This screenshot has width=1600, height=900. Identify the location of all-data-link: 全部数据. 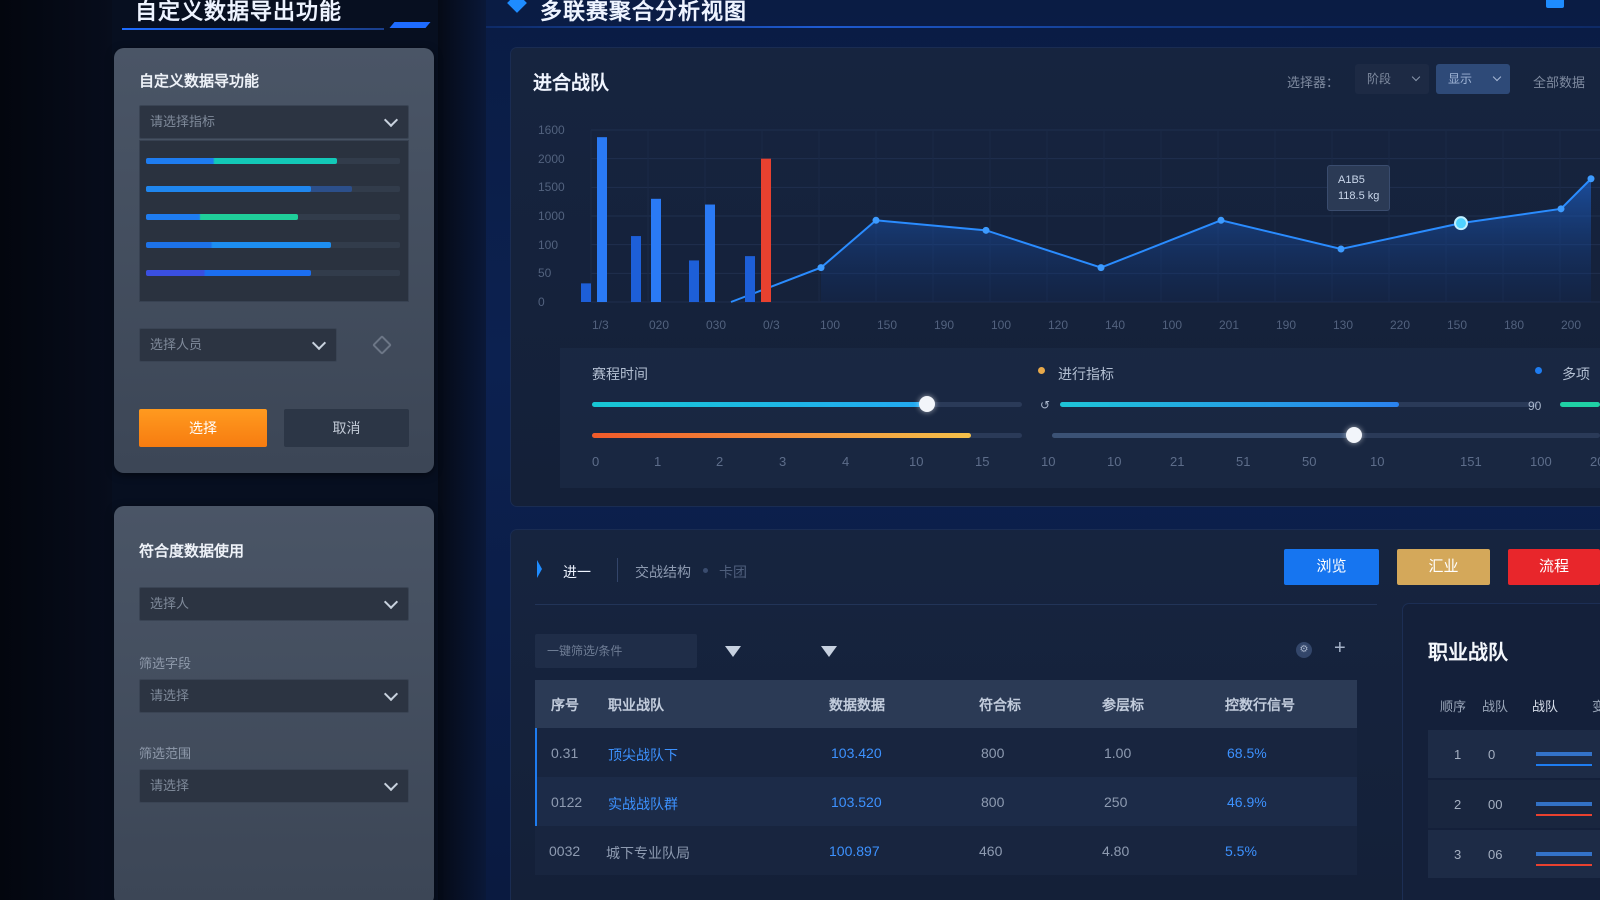
(1559, 81).